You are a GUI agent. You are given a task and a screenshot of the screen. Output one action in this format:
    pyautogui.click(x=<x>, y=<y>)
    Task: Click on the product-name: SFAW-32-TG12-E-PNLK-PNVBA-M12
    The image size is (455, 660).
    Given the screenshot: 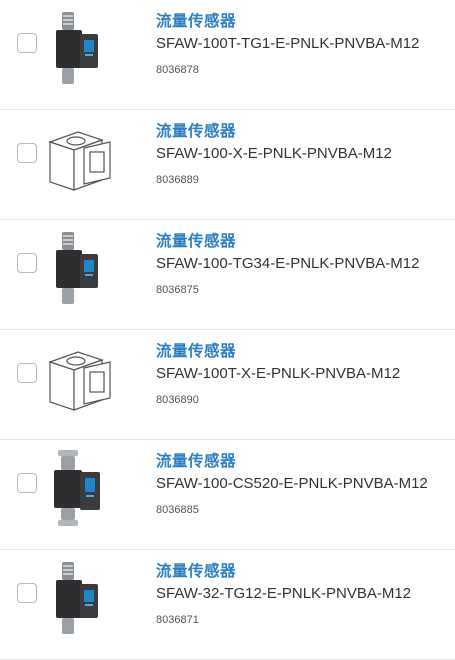 What is the action you would take?
    pyautogui.click(x=283, y=593)
    